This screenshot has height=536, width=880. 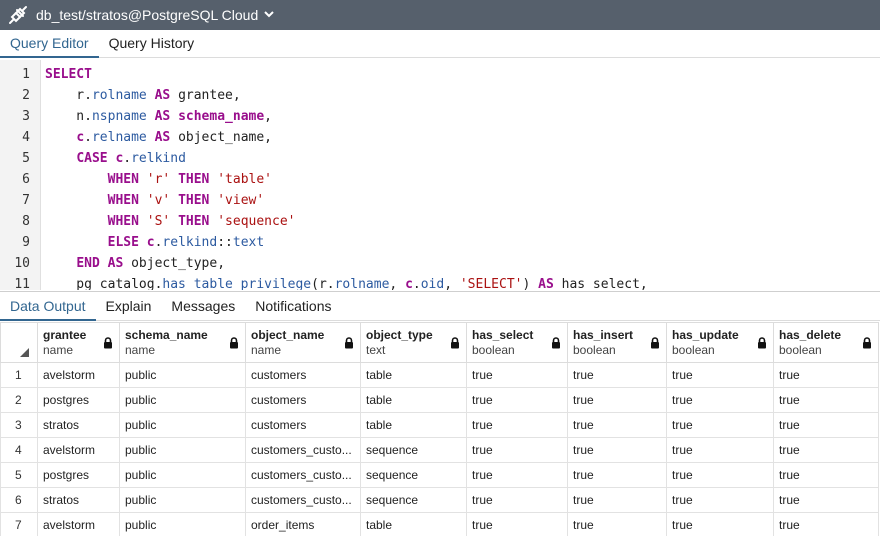 I want to click on plug-disconnected-icon, so click(x=18, y=15).